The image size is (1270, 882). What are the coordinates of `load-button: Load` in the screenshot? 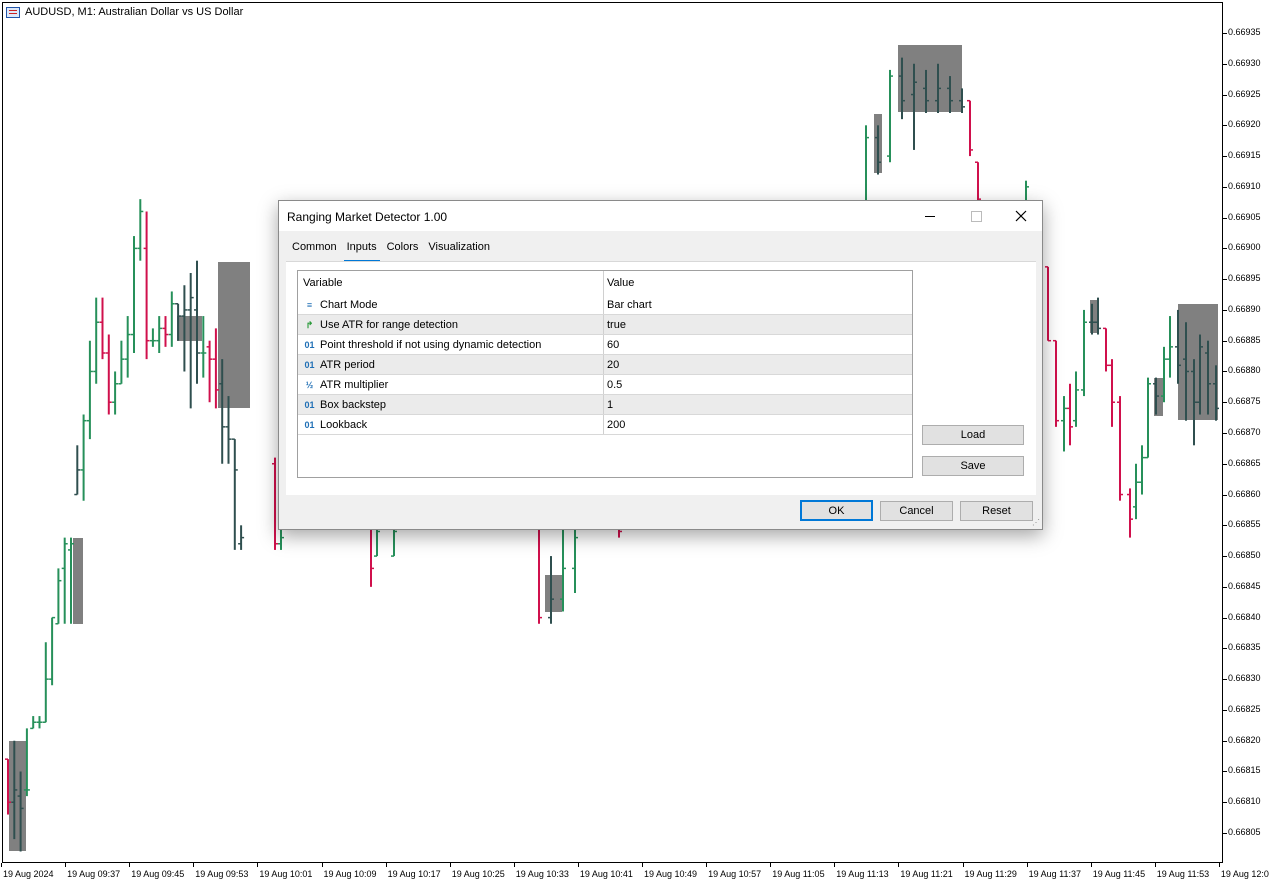 It's located at (973, 435).